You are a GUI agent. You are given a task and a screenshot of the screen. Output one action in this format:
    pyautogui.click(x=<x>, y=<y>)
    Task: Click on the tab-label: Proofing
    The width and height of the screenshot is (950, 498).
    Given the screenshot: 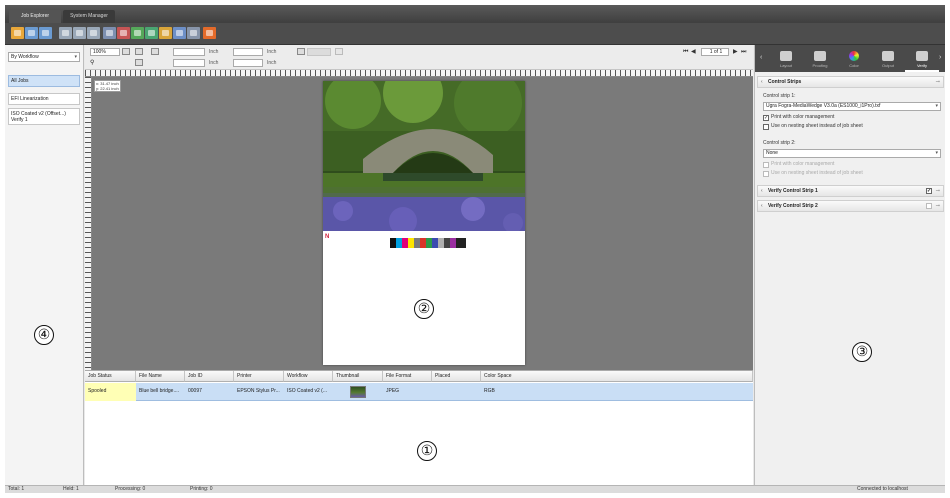 What is the action you would take?
    pyautogui.click(x=820, y=65)
    